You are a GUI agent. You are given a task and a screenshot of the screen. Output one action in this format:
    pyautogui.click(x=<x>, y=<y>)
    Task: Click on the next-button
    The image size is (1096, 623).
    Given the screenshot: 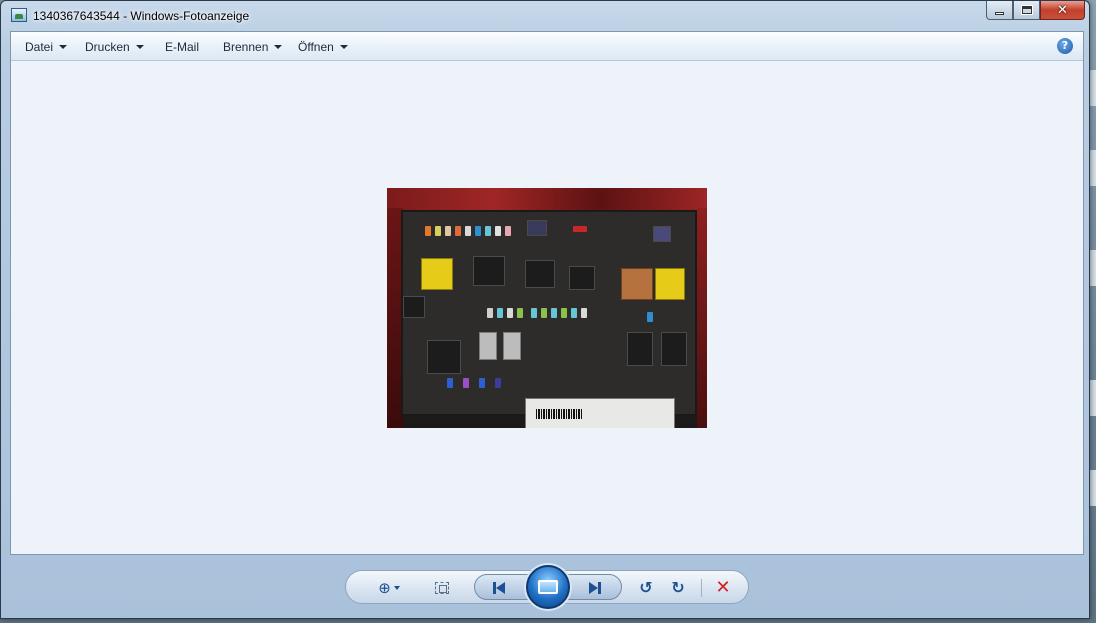 What is the action you would take?
    pyautogui.click(x=595, y=588)
    